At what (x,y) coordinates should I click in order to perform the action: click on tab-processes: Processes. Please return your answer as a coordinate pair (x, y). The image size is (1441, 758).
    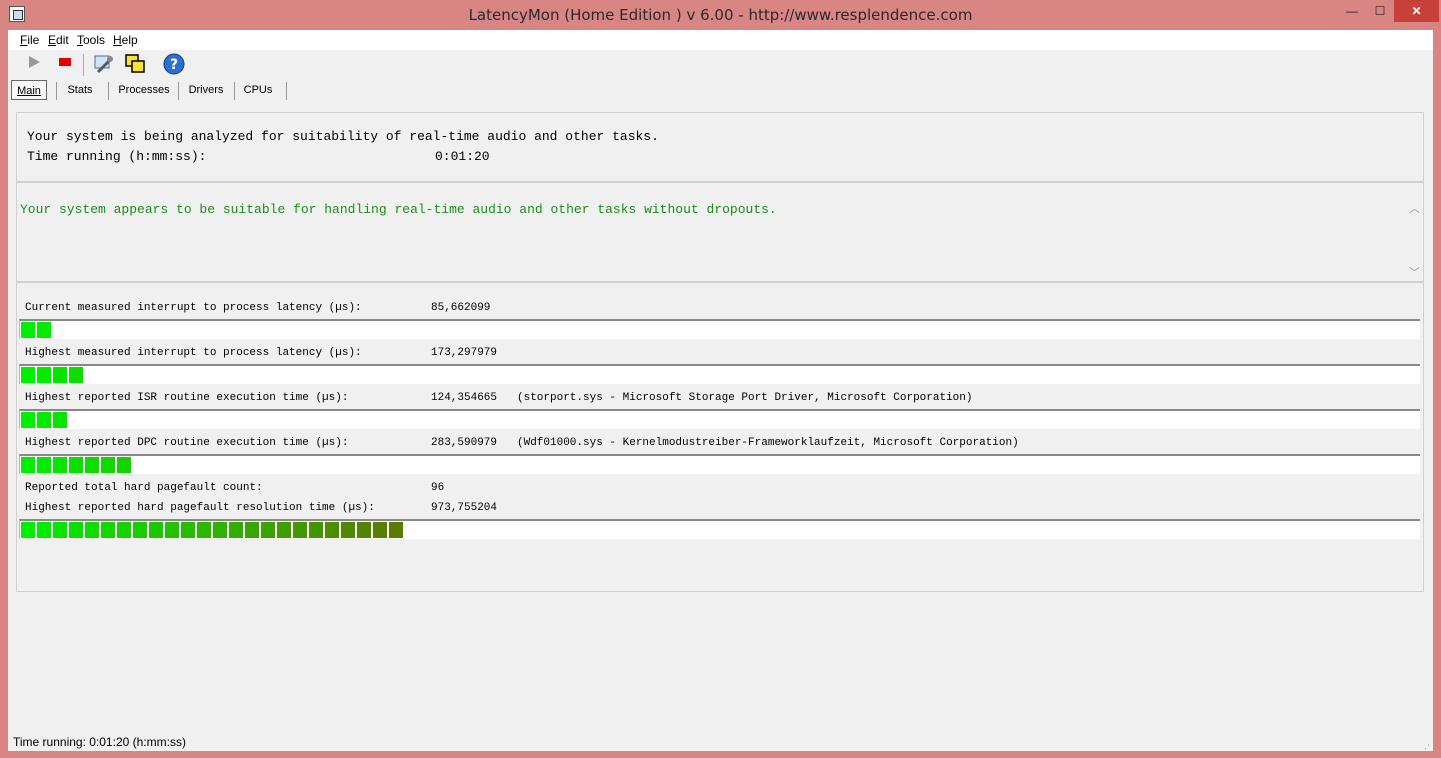
    Looking at the image, I should click on (144, 90).